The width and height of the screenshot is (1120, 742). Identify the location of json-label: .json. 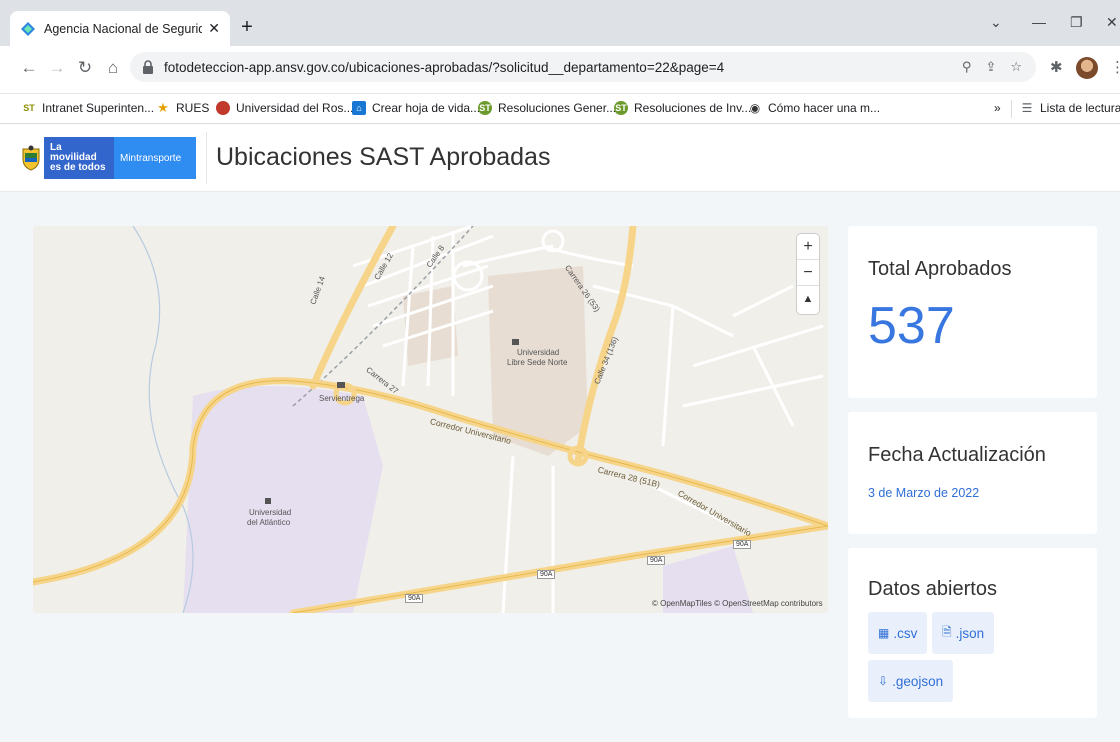
(970, 633).